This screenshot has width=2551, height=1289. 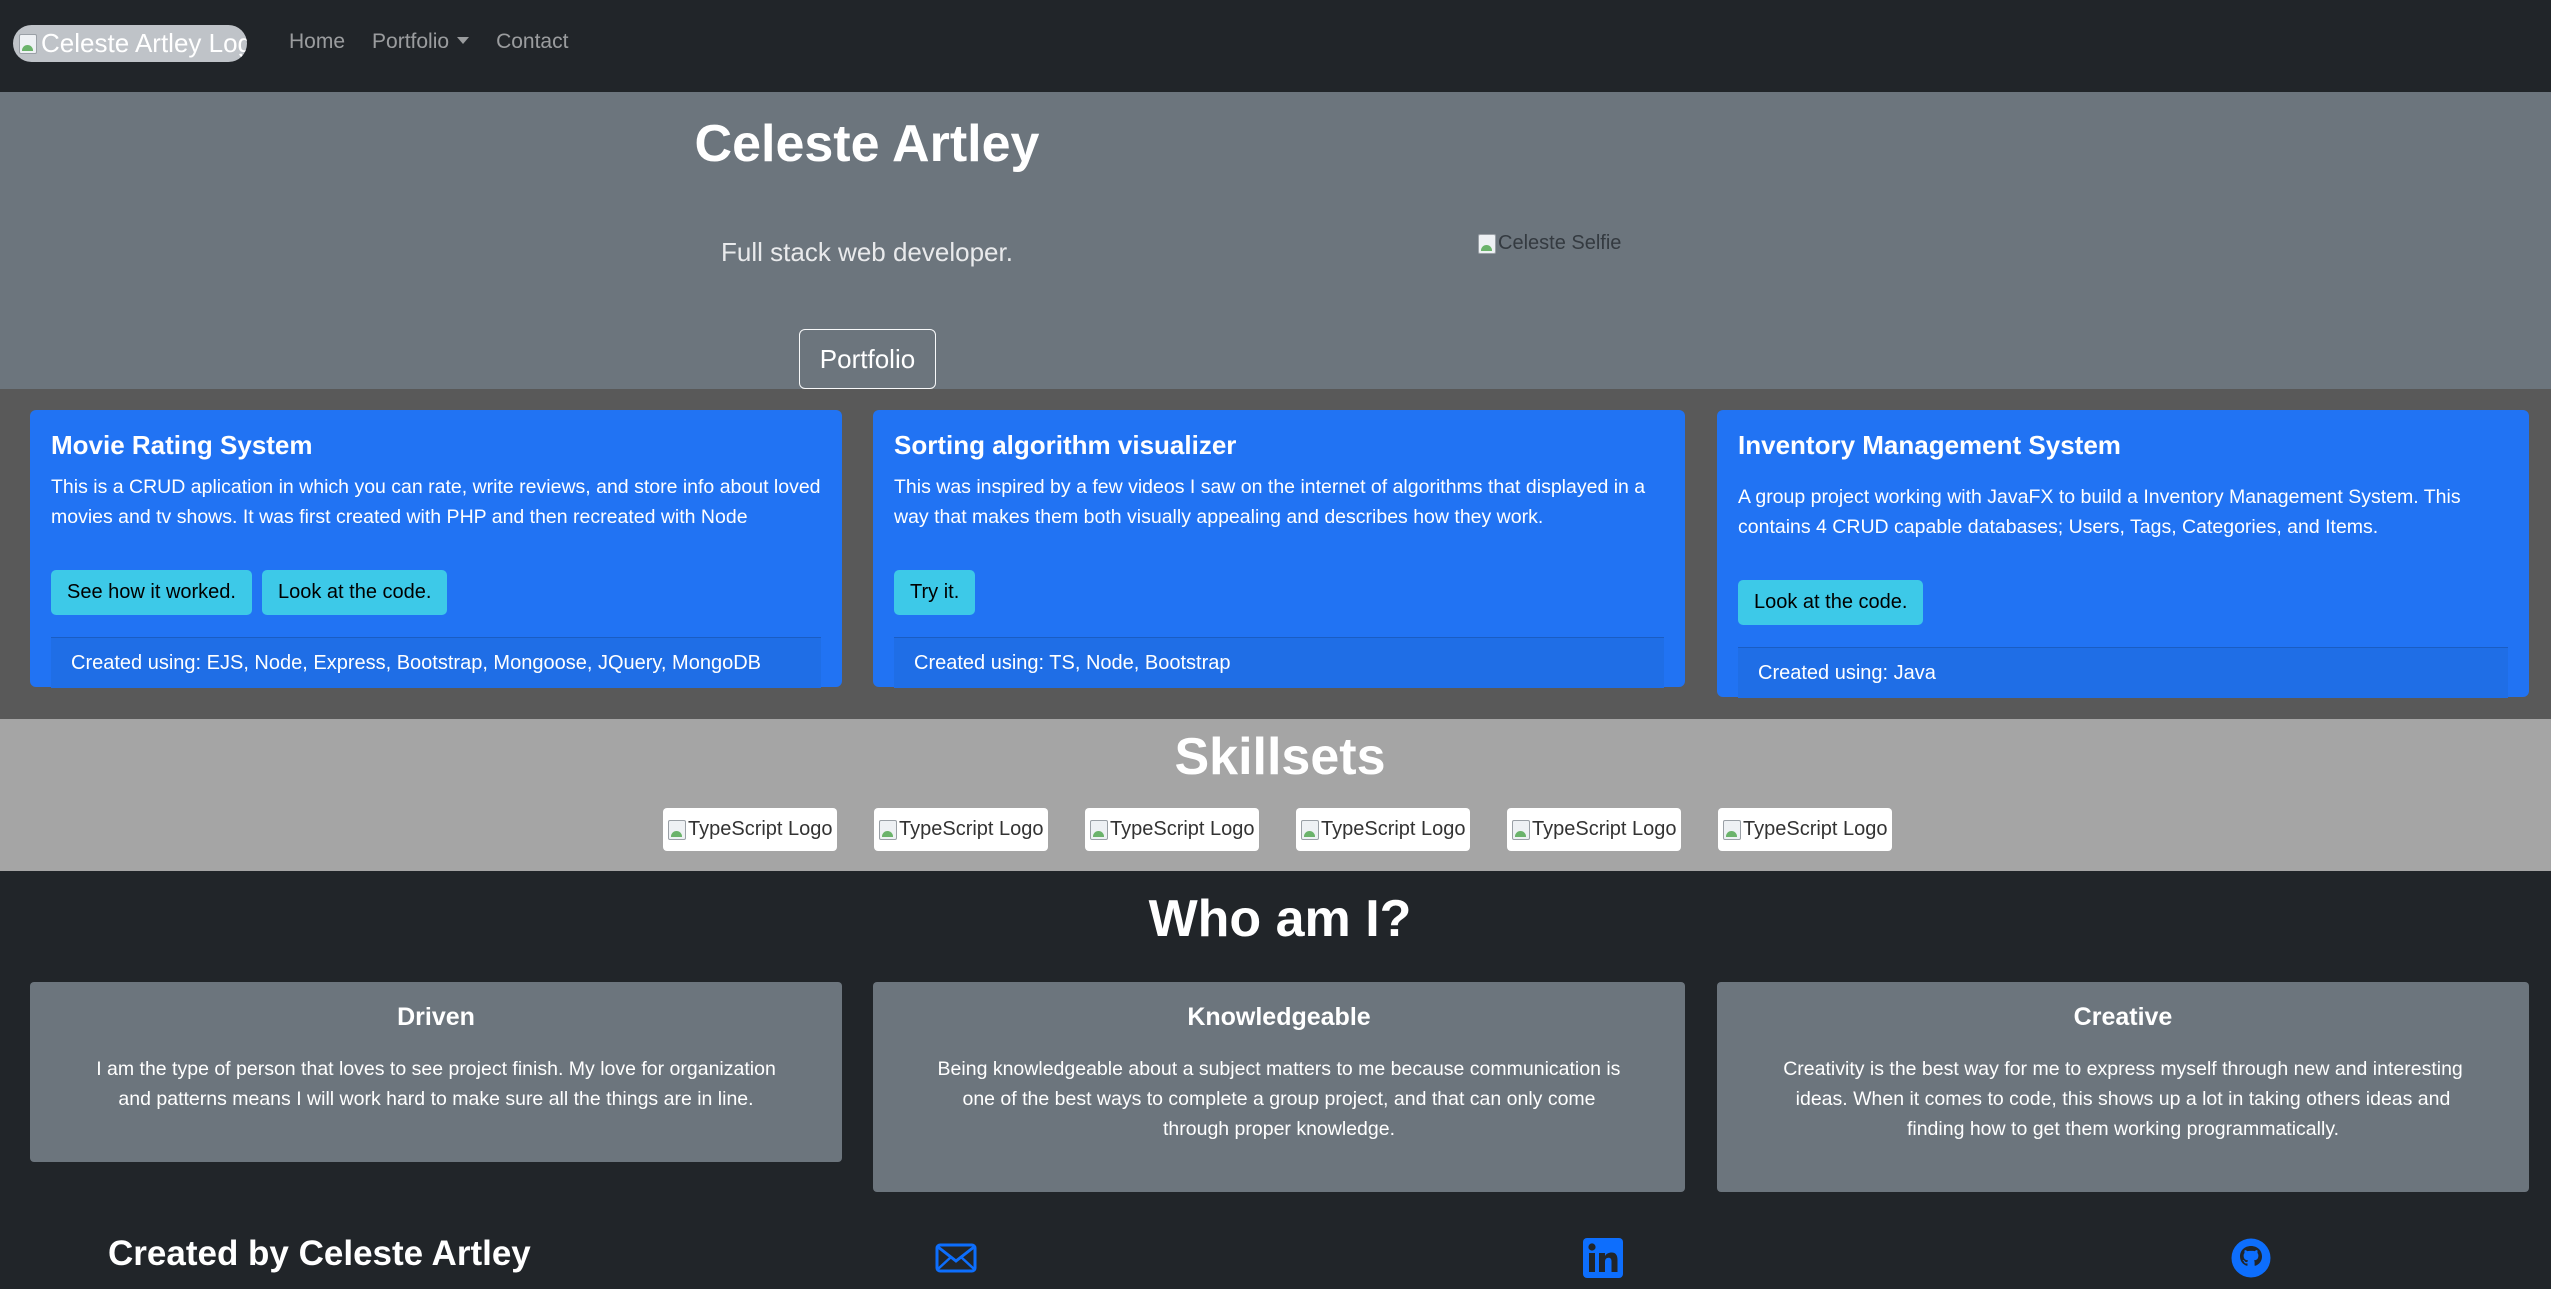 I want to click on who-am-i-title: Who am I?, so click(x=1280, y=919).